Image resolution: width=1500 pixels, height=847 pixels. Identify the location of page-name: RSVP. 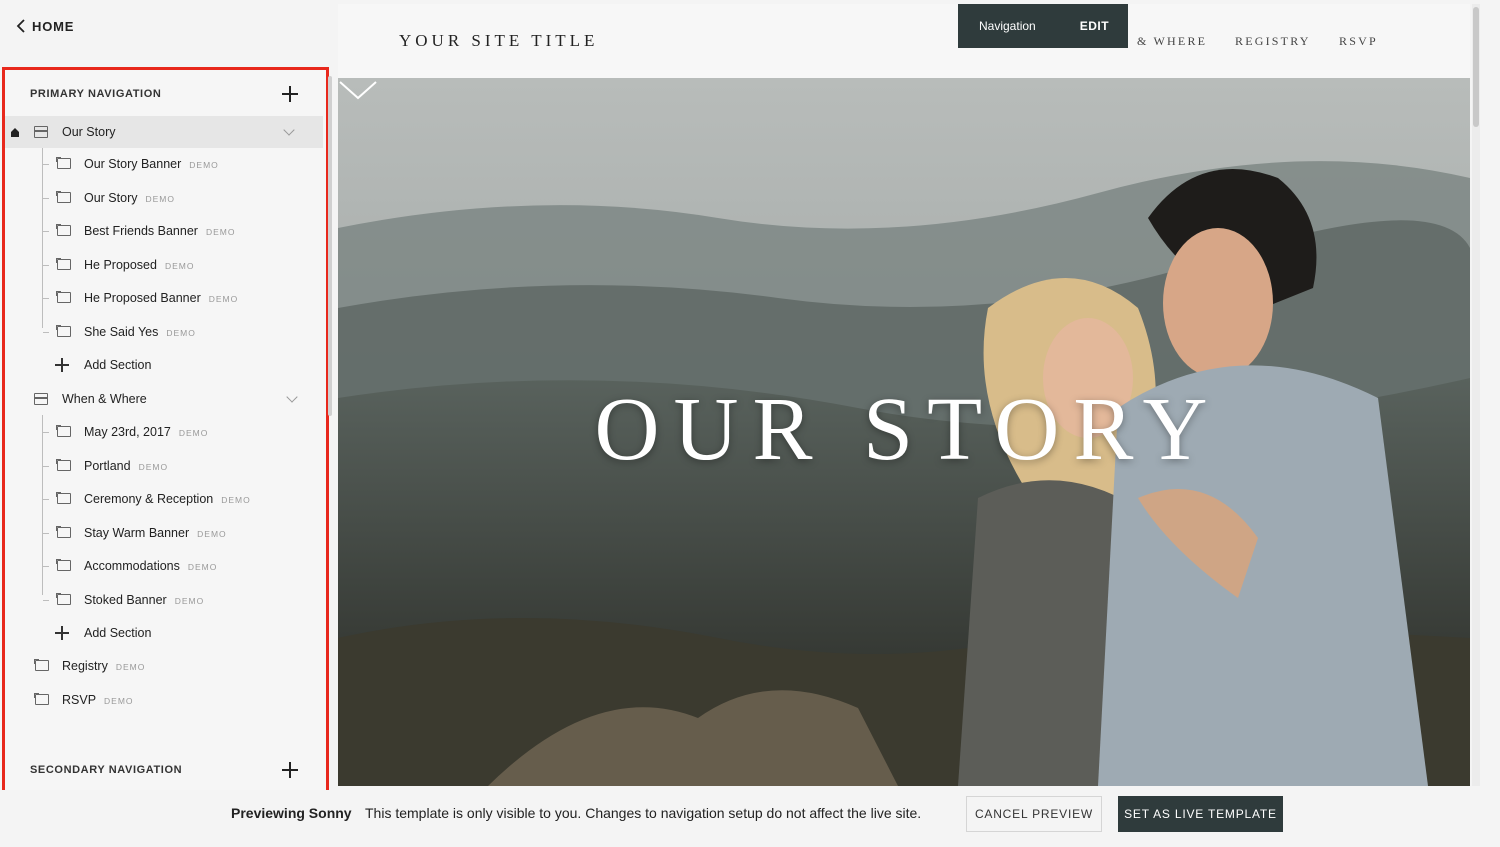
(79, 700).